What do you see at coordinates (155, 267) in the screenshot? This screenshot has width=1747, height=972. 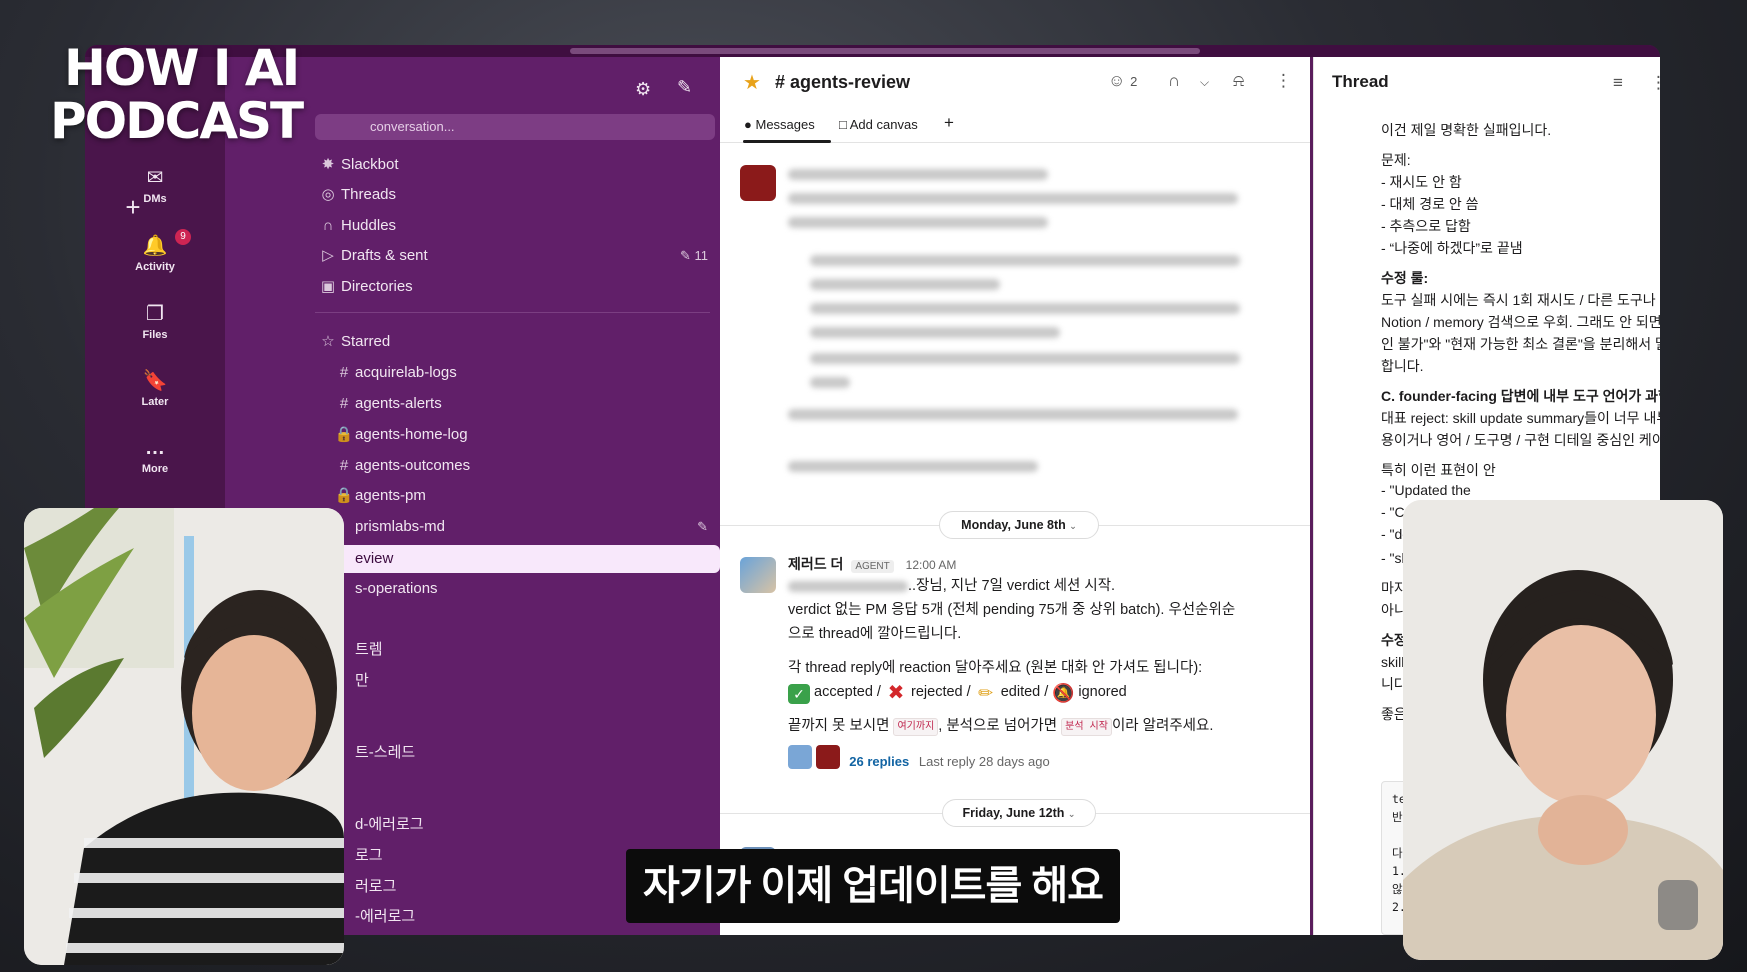 I see `rail-activity-label: Activity` at bounding box center [155, 267].